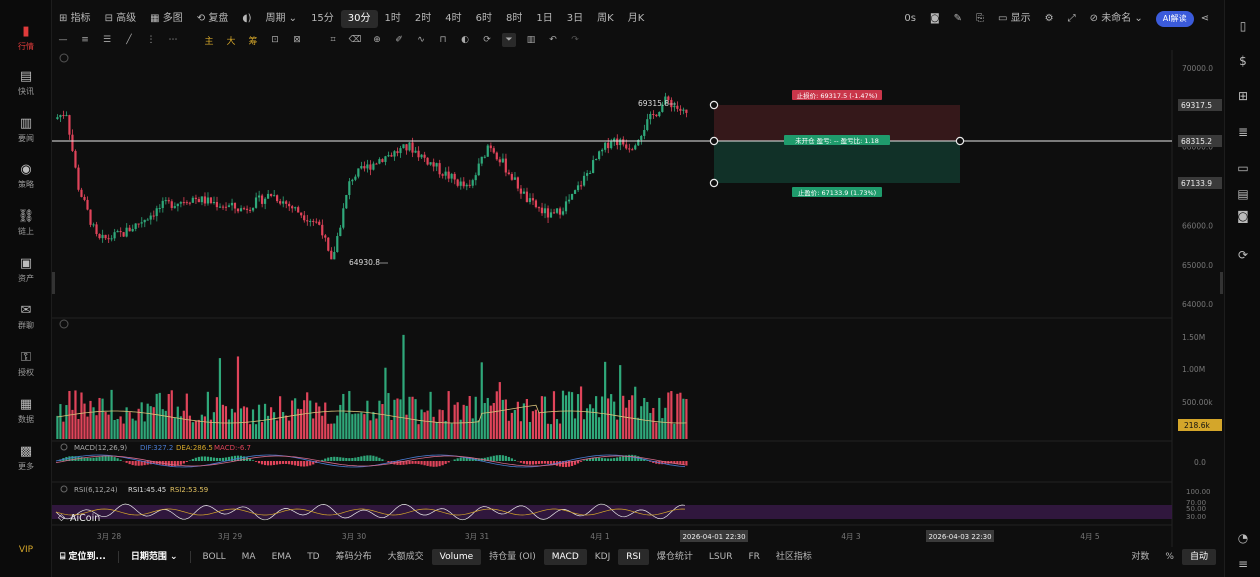 This screenshot has height=577, width=1260. What do you see at coordinates (794, 557) in the screenshot?
I see `indicator-toggle: 社区指标` at bounding box center [794, 557].